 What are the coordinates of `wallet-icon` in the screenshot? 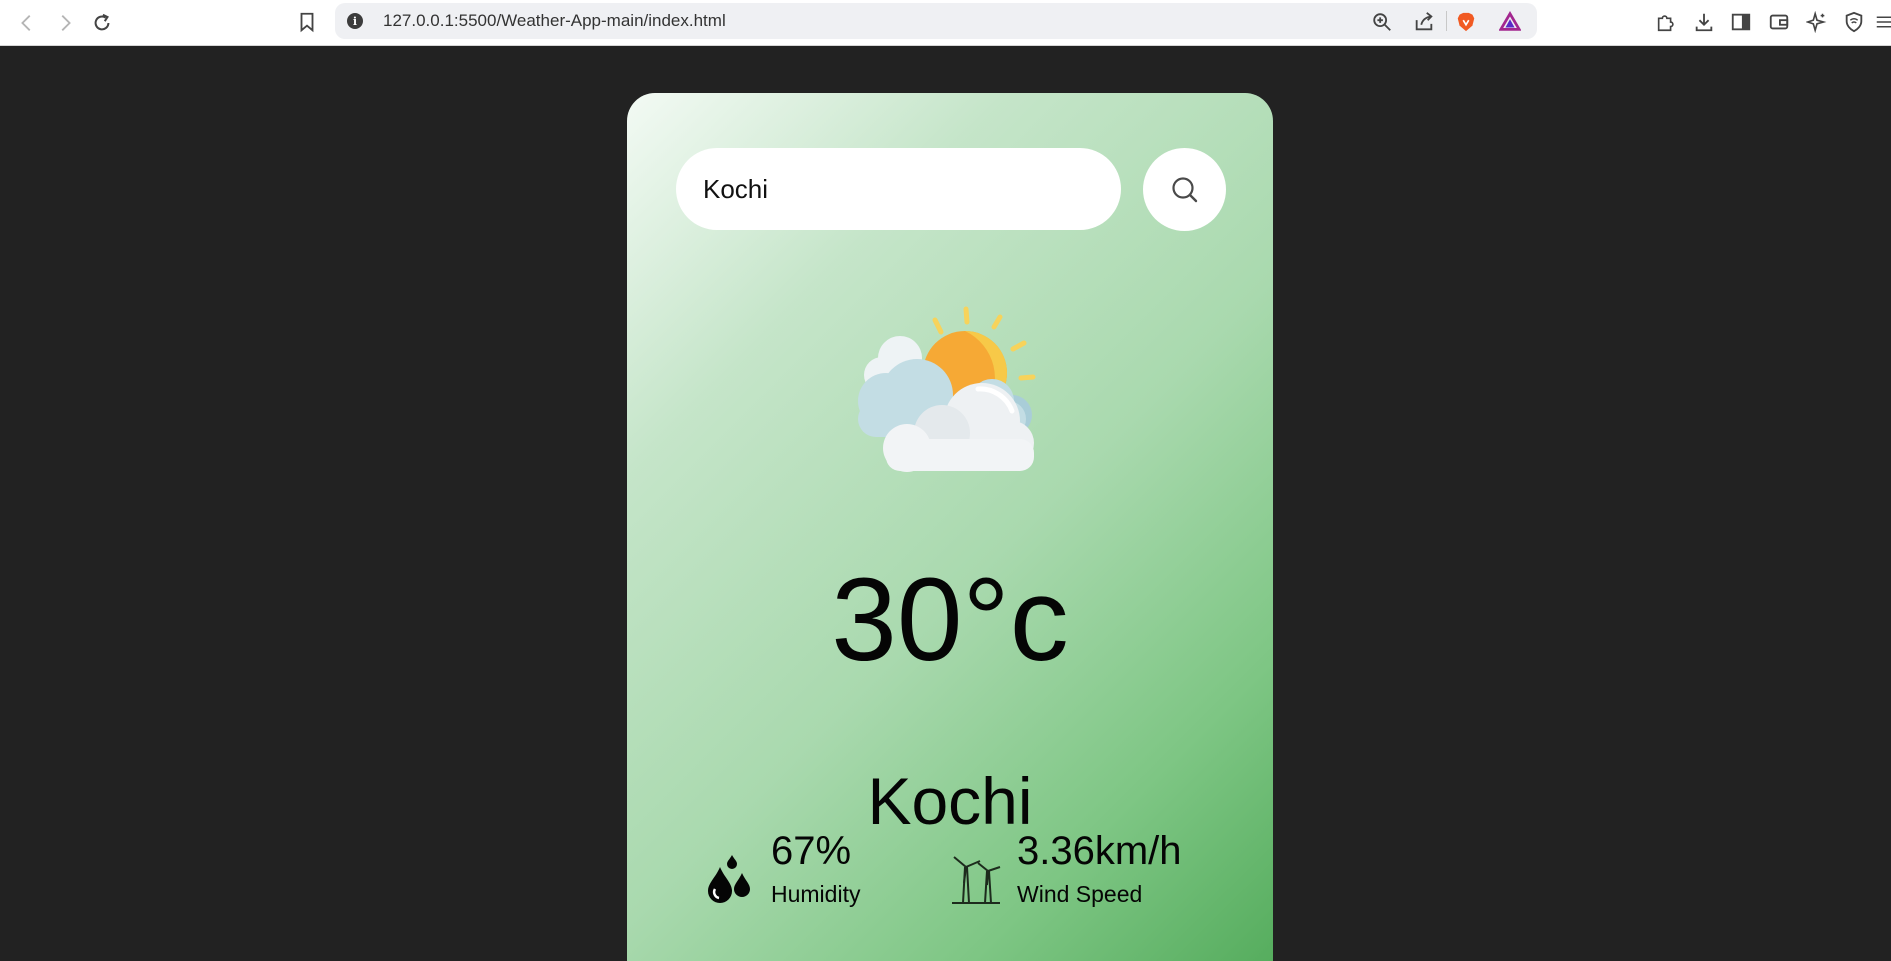 It's located at (1779, 22).